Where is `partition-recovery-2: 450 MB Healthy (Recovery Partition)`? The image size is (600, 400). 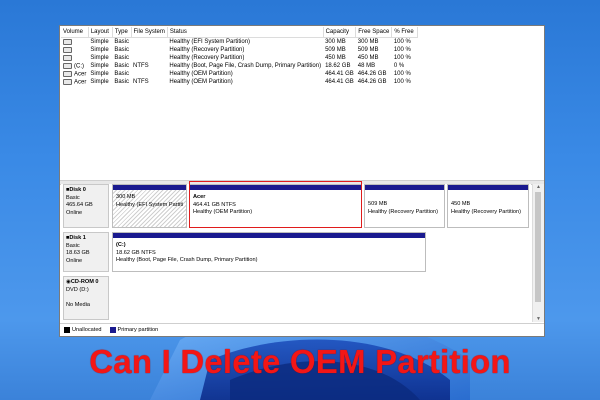
partition-recovery-2: 450 MB Healthy (Recovery Partition) is located at coordinates (488, 206).